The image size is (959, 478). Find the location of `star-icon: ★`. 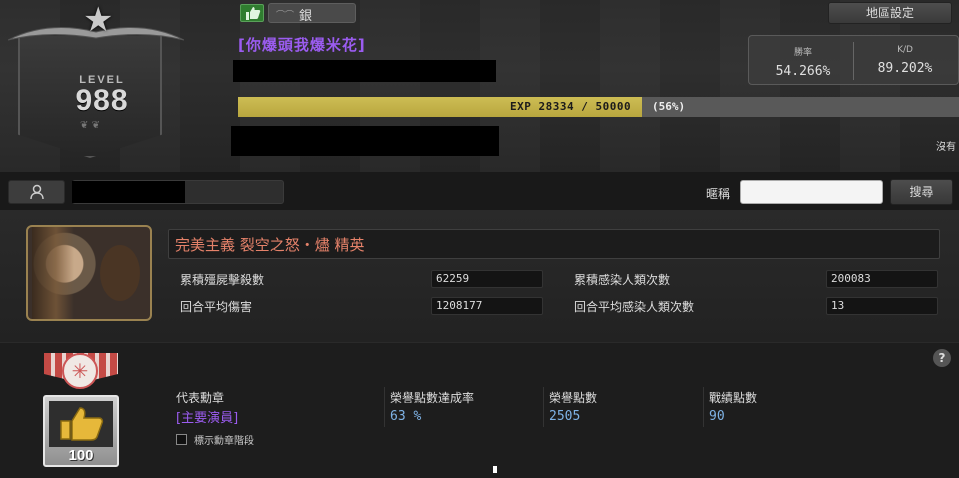

star-icon: ★ is located at coordinates (98, 20).